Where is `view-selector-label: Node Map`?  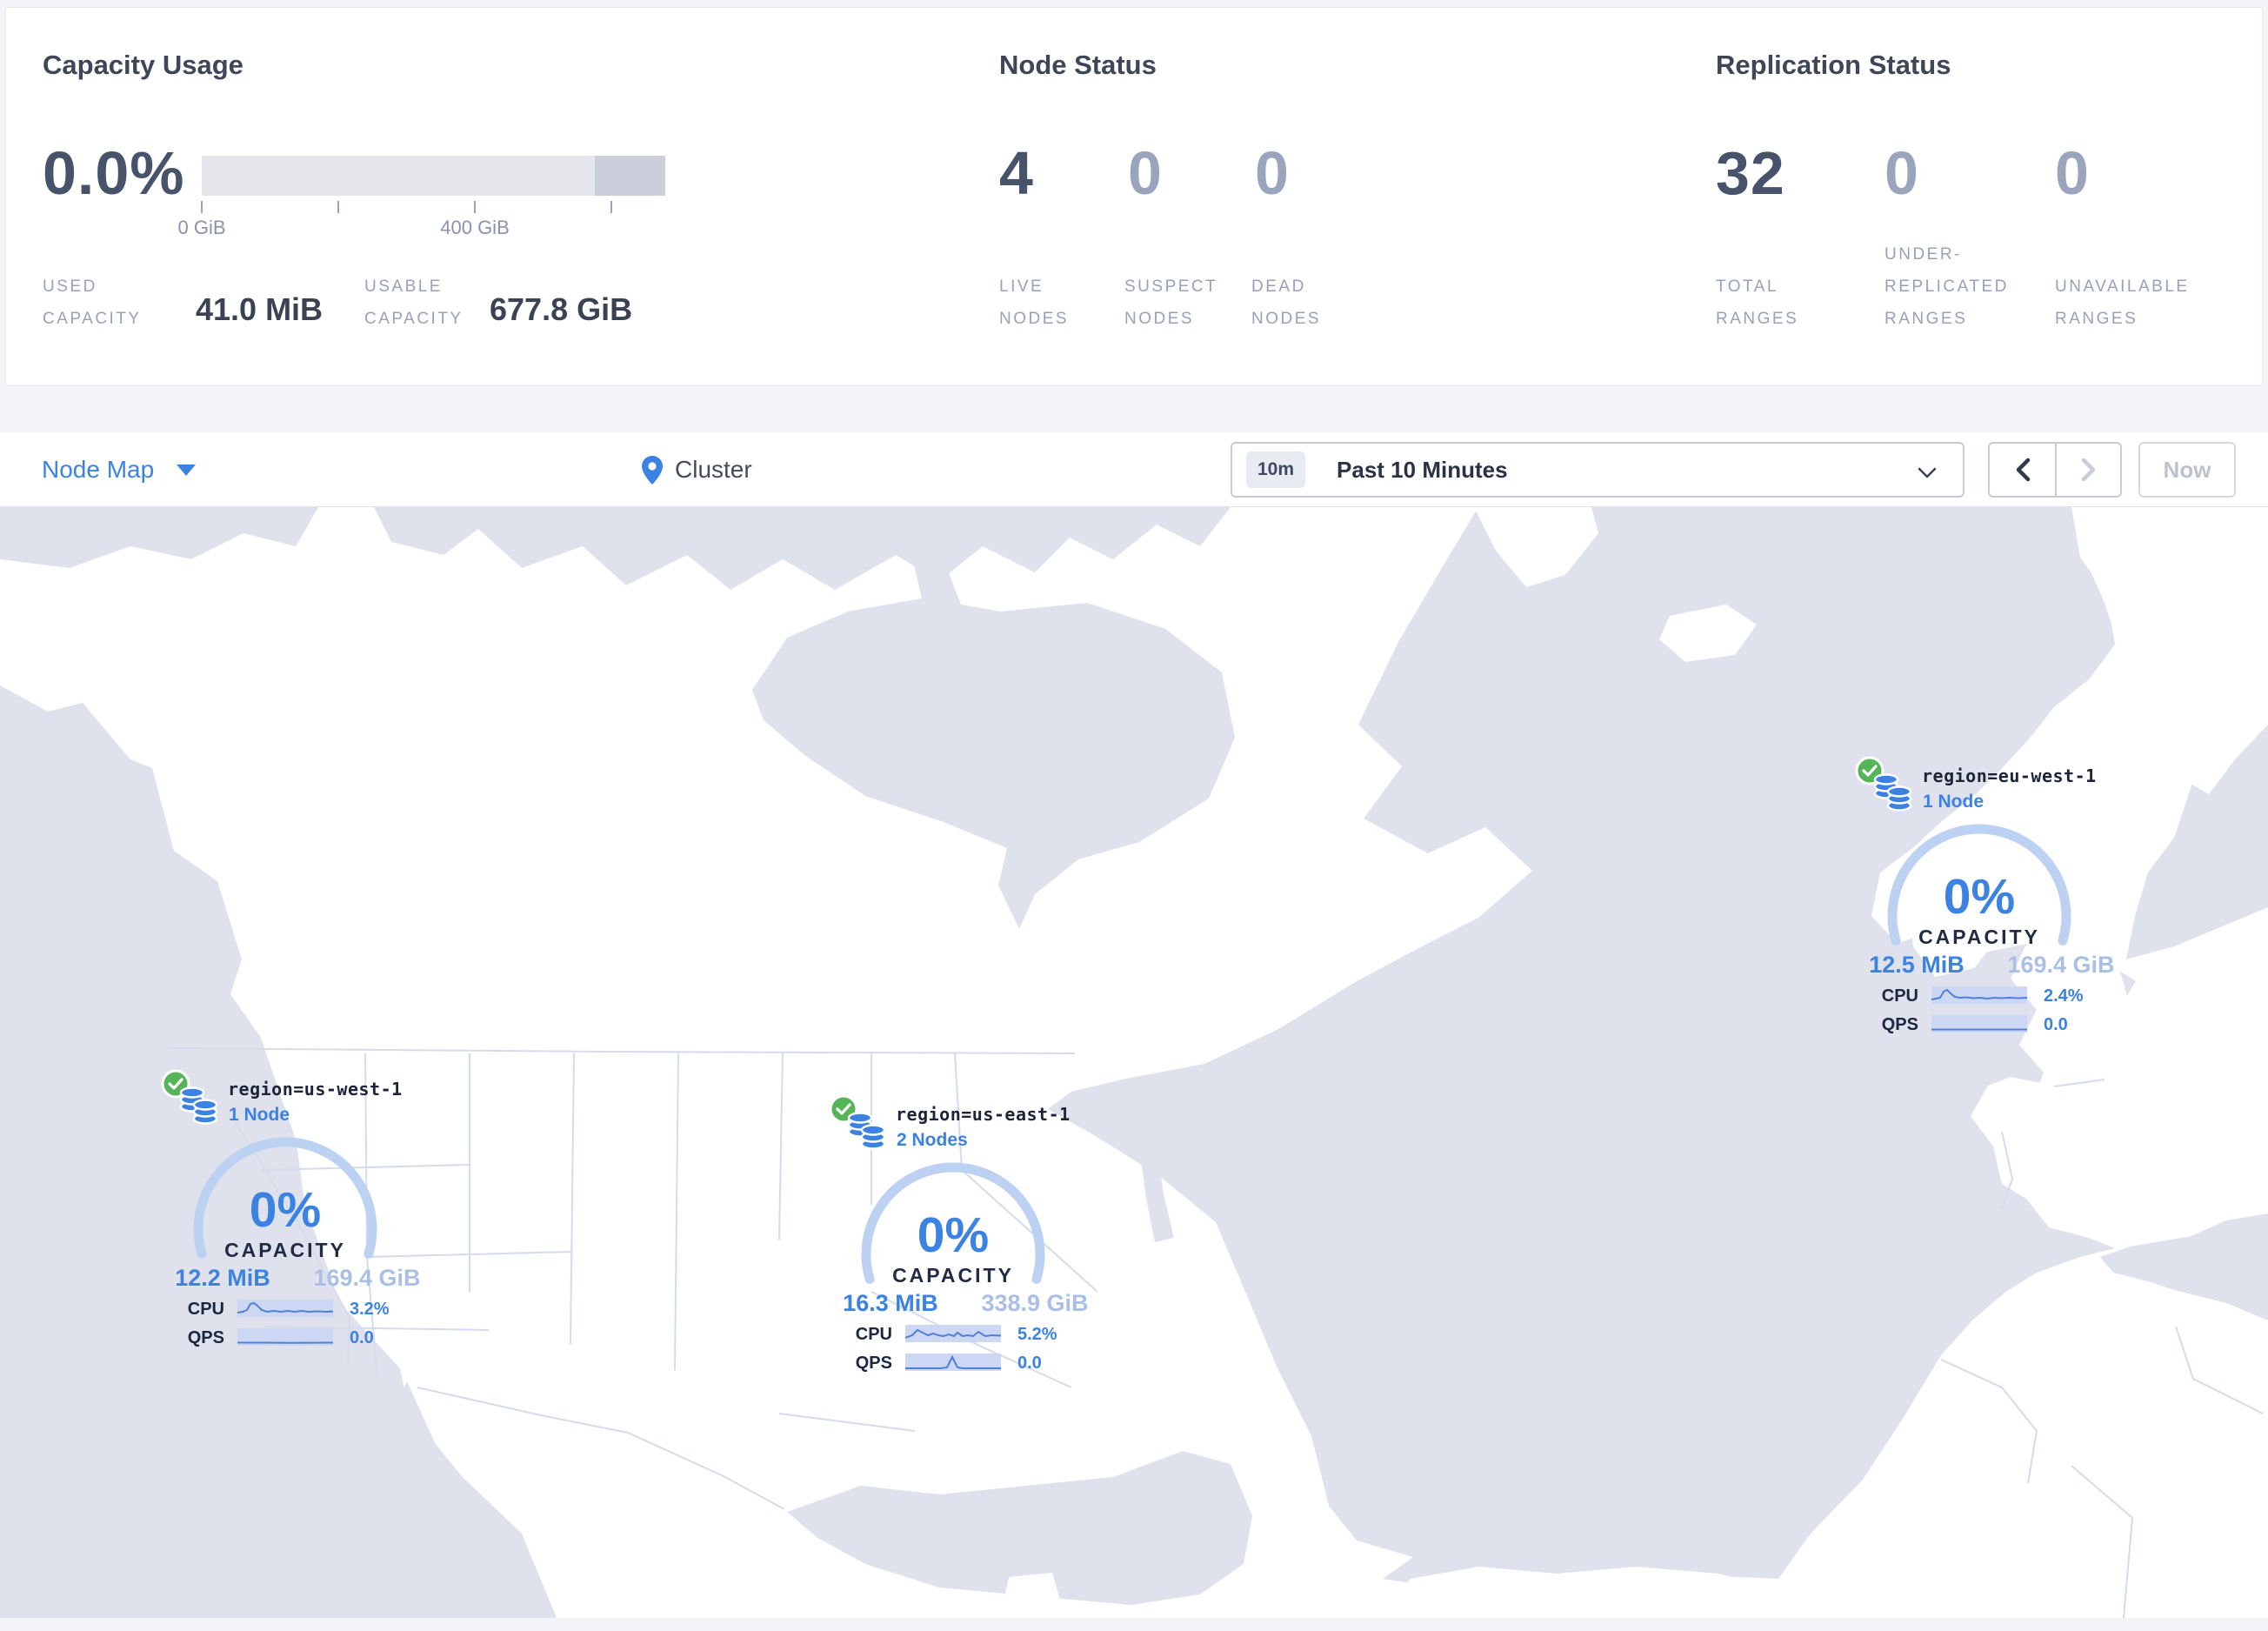 view-selector-label: Node Map is located at coordinates (98, 469).